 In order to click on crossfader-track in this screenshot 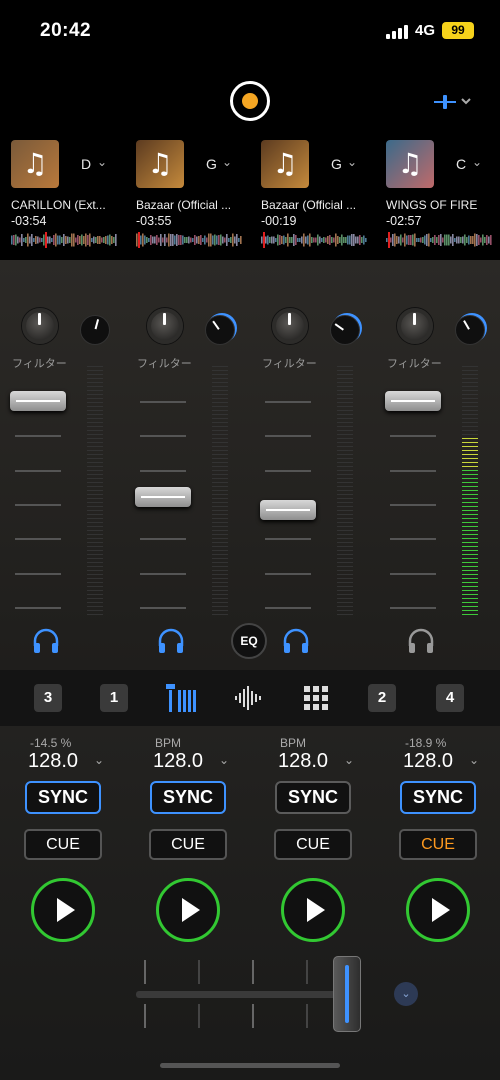, I will do `click(246, 994)`.